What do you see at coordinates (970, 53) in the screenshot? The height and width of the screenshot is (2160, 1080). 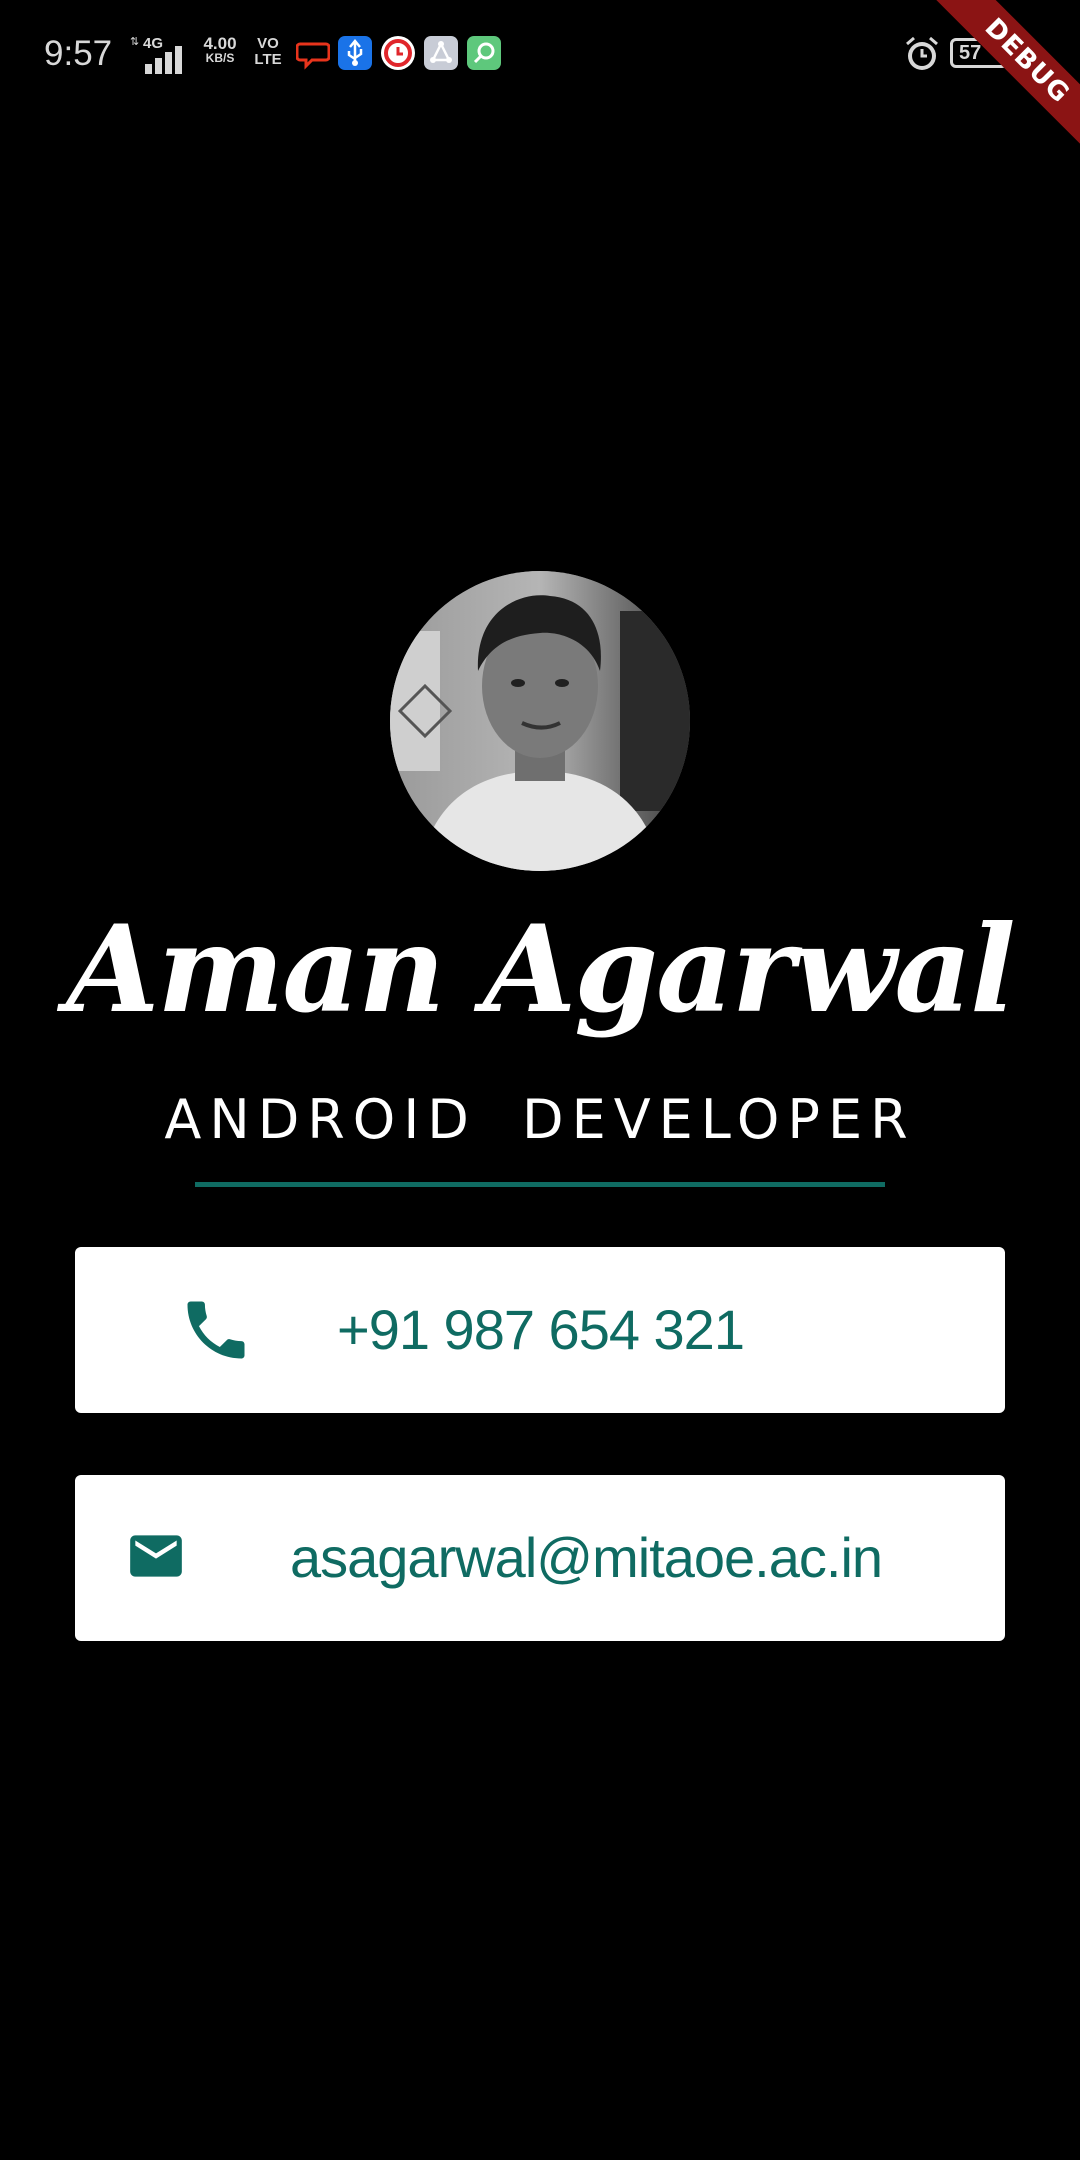 I see `battery-level: 57` at bounding box center [970, 53].